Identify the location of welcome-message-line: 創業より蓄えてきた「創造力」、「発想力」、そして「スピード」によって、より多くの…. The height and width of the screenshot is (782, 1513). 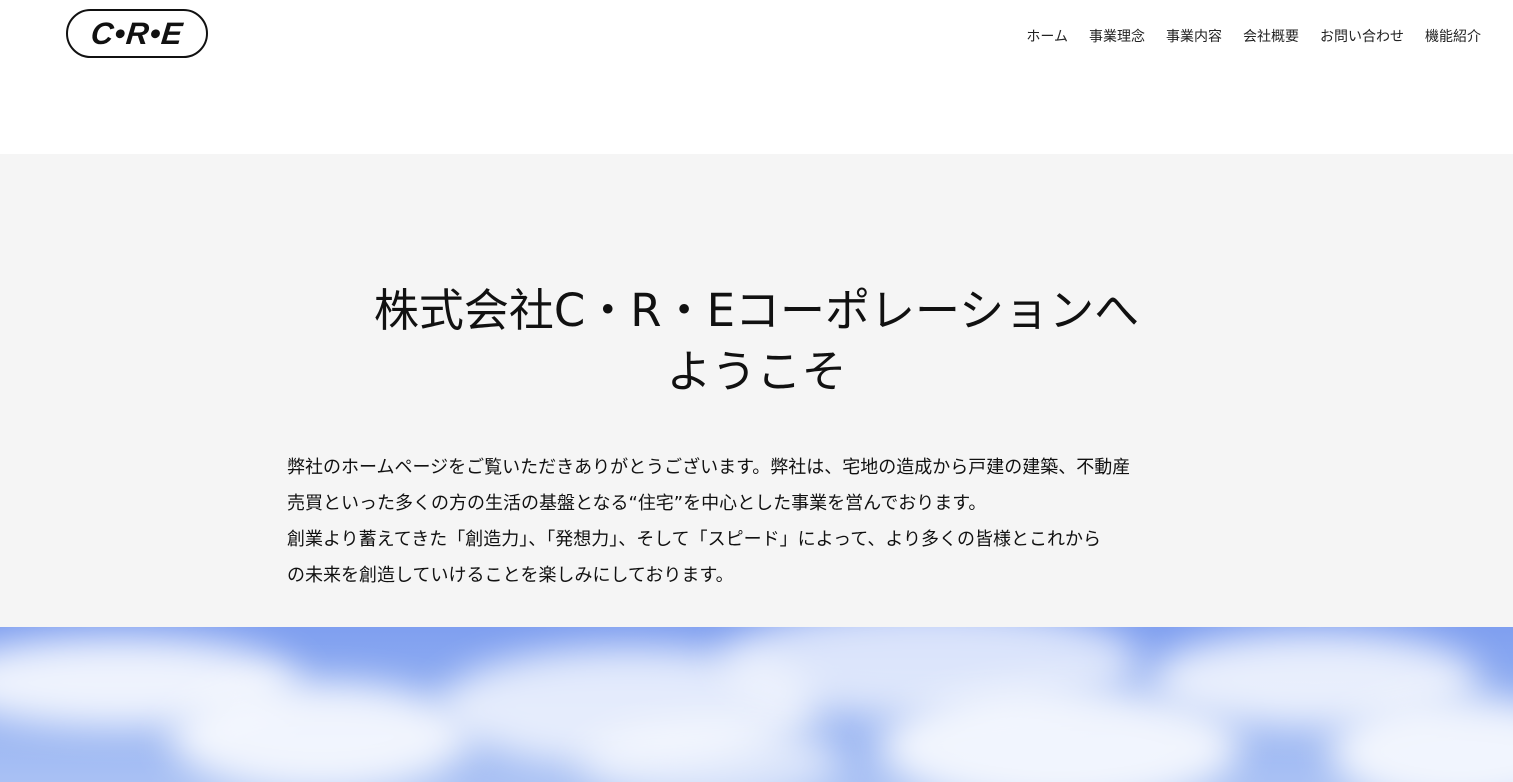
(694, 539).